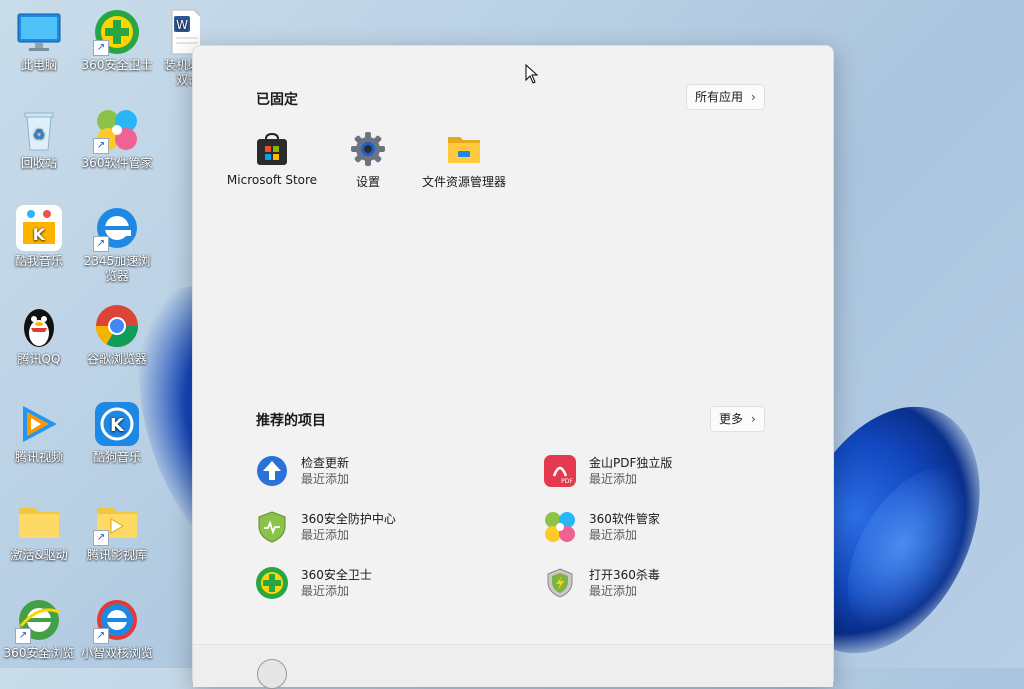 Image resolution: width=1024 pixels, height=689 pixels. I want to click on desktop-icon-recycle-bin: ♻ 回收站, so click(39, 138).